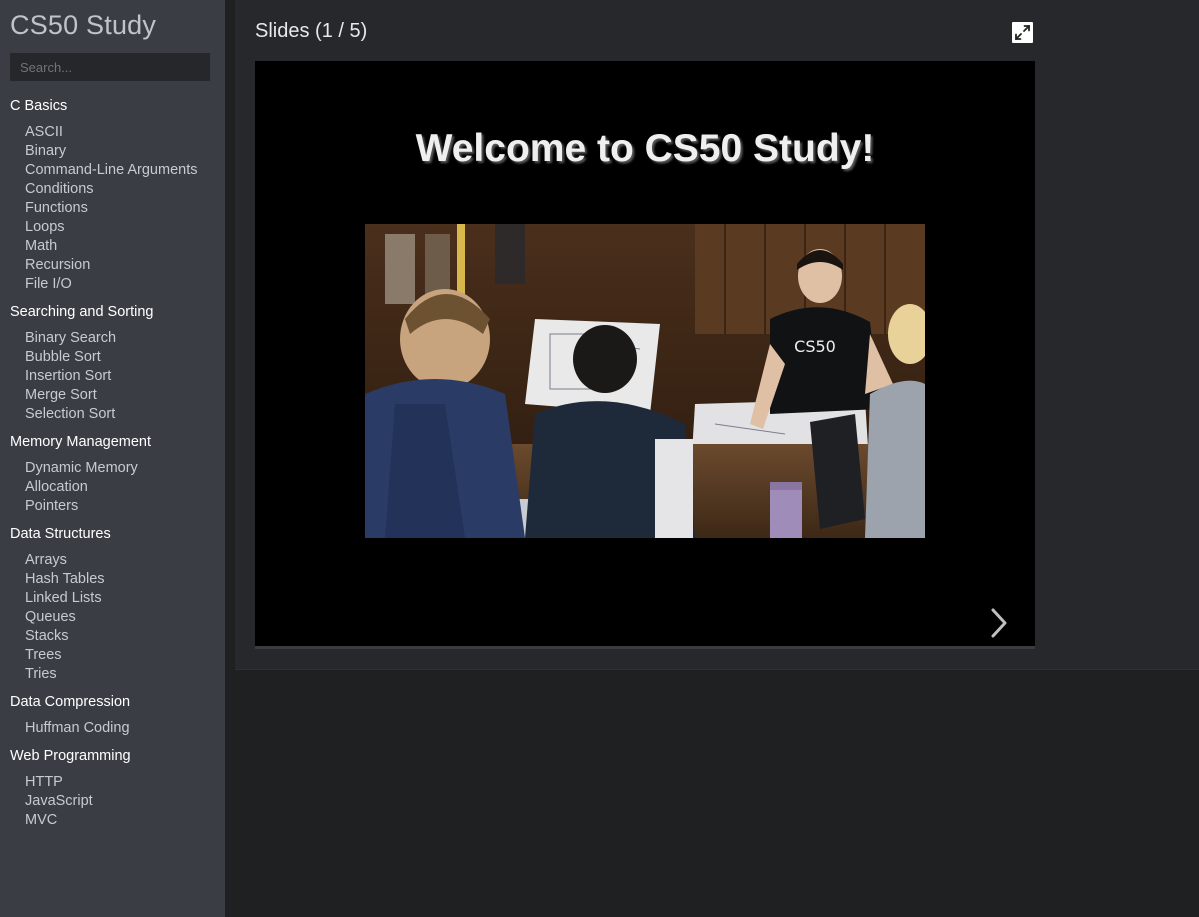 The width and height of the screenshot is (1199, 917). I want to click on sidebar-section-list: Huffman Coding, so click(112, 728).